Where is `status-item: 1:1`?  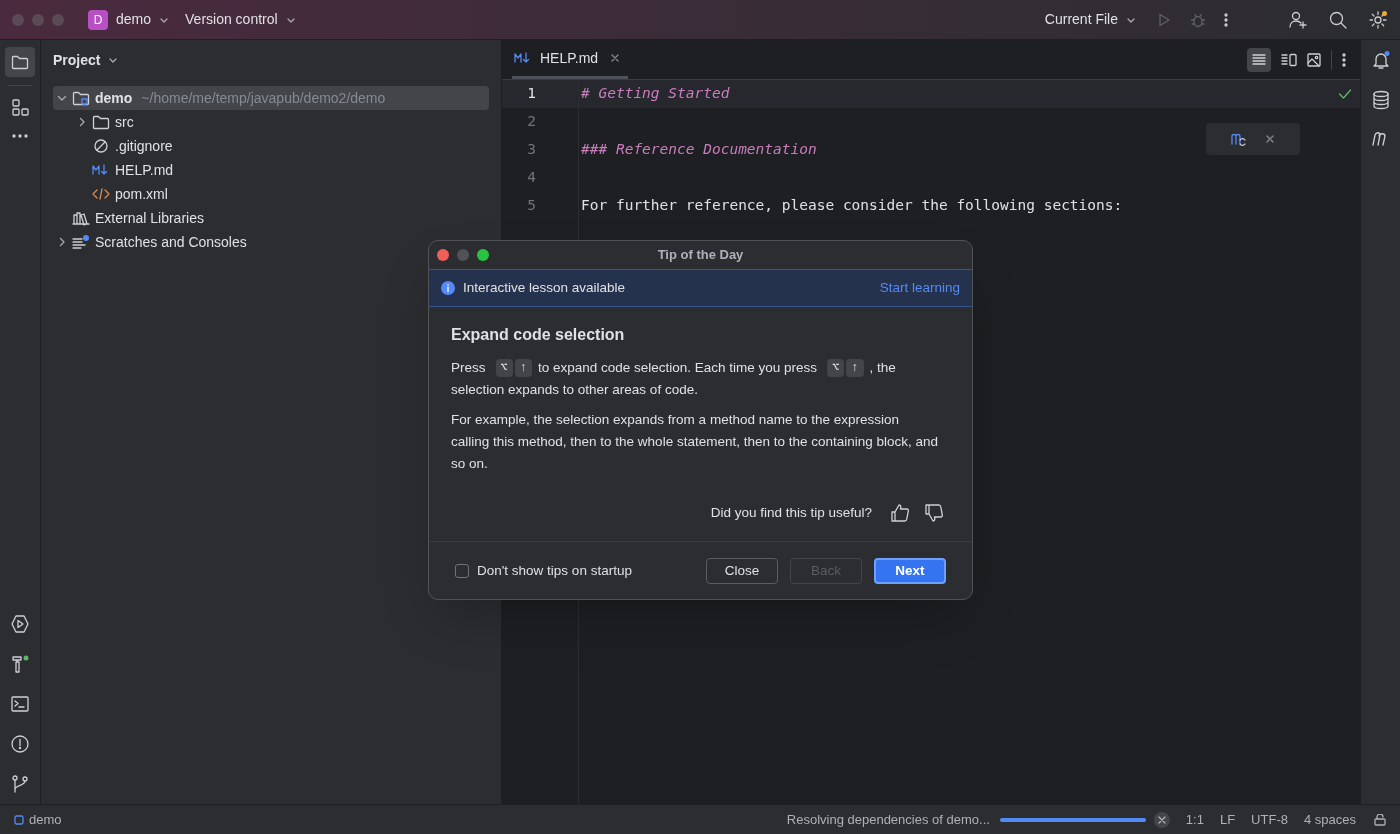 status-item: 1:1 is located at coordinates (1194, 819).